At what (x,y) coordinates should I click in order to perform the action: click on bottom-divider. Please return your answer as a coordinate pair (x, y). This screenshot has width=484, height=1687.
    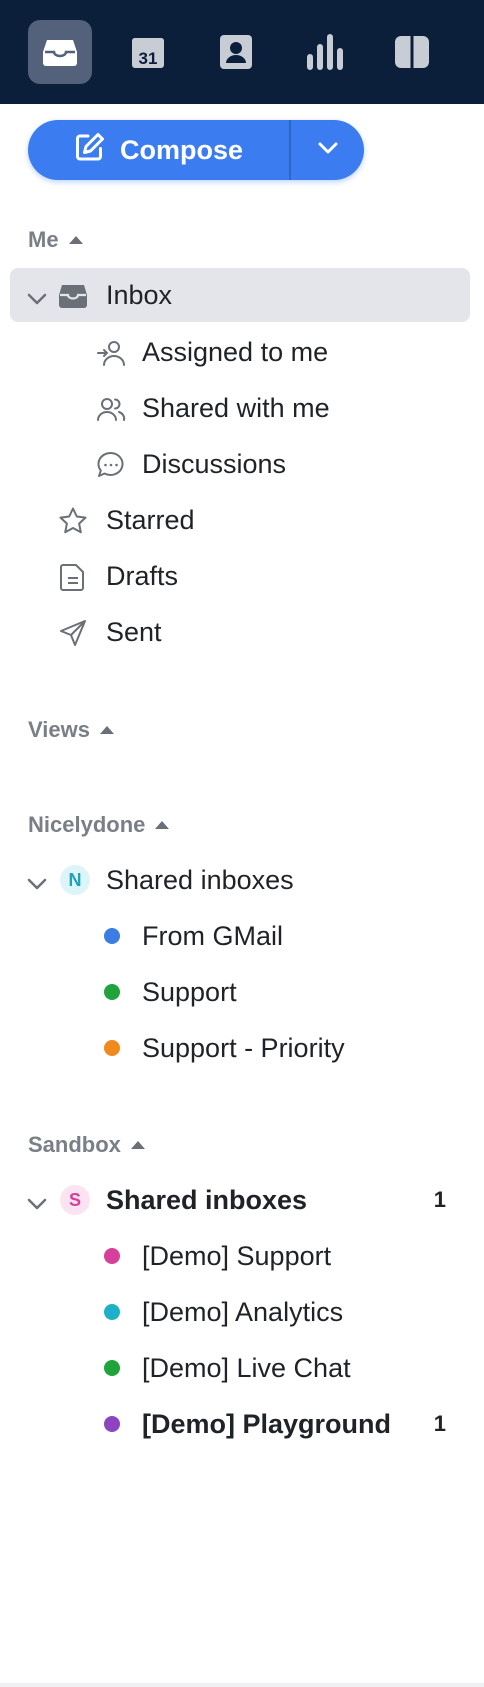
    Looking at the image, I should click on (242, 1685).